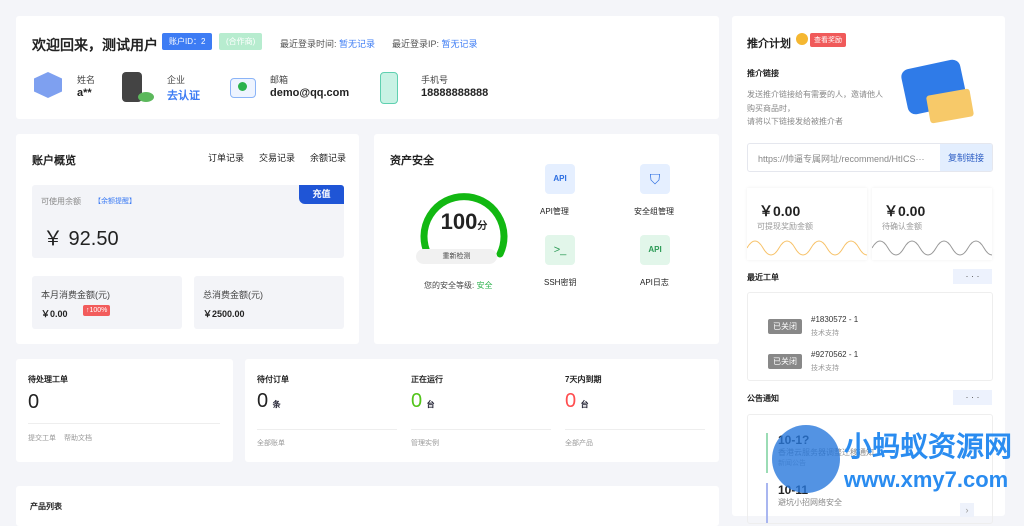 The height and width of the screenshot is (526, 1024). I want to click on phone-icon, so click(389, 88).